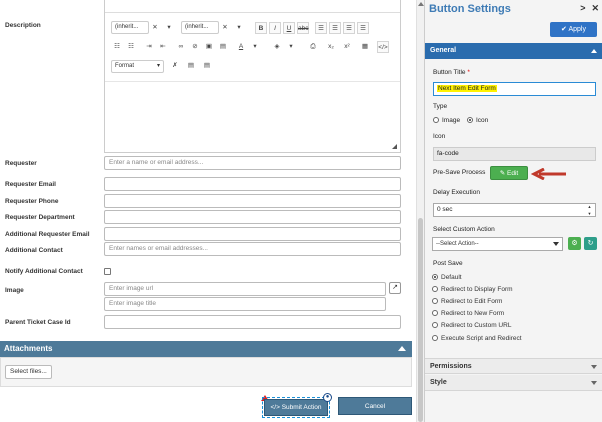  Describe the element at coordinates (207, 66) in the screenshot. I see `image-export-icon: ▤` at that location.